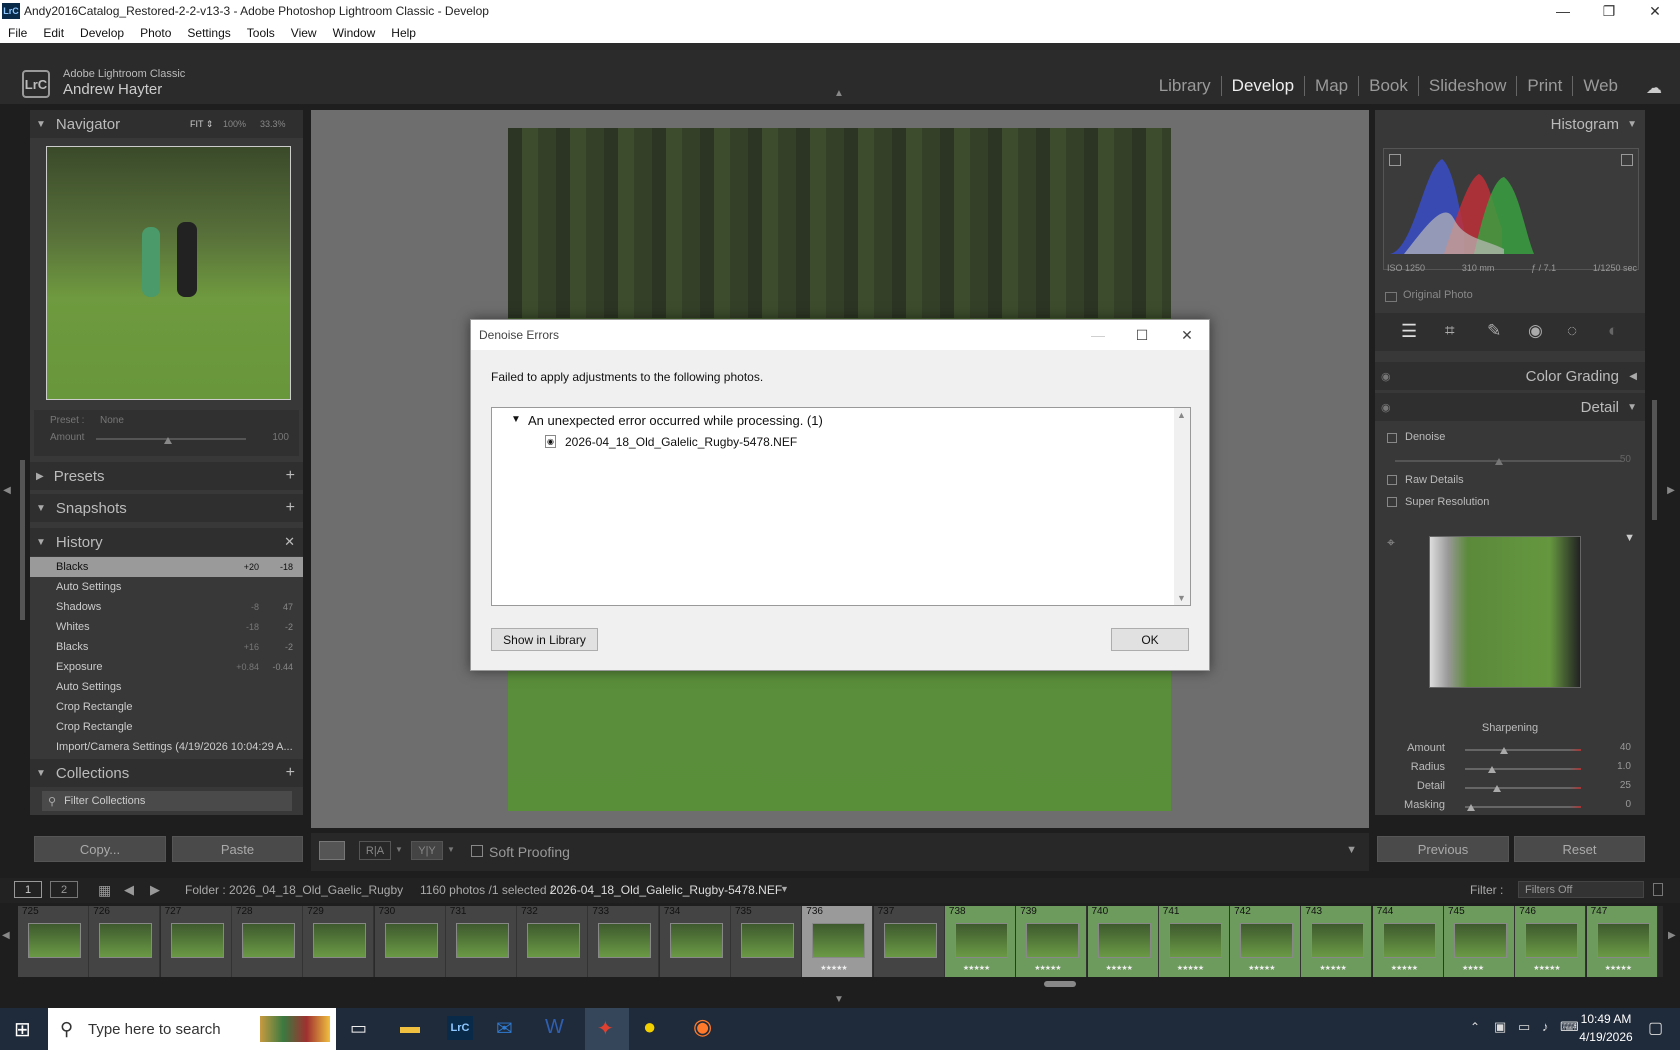 Image resolution: width=1680 pixels, height=1050 pixels. Describe the element at coordinates (1052, 941) in the screenshot. I see `filmstrip-thumb: 739 ★★★★★` at that location.